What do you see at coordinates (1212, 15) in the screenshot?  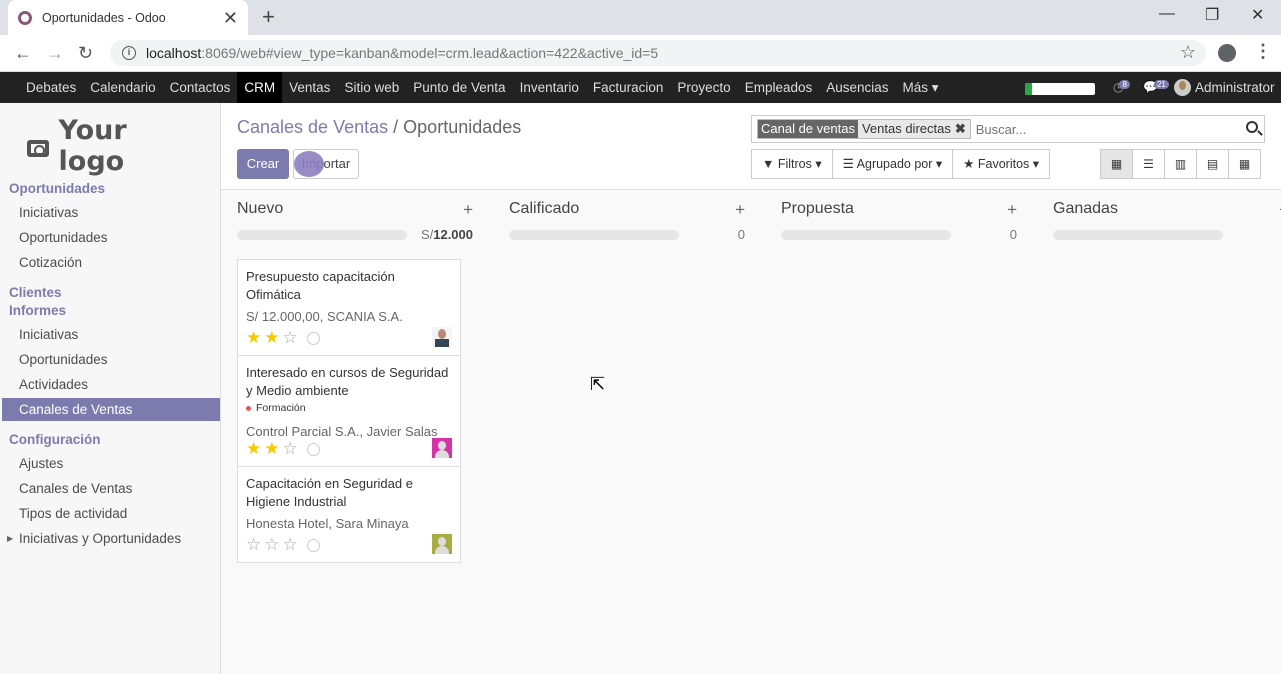 I see `restore-icon: ❐` at bounding box center [1212, 15].